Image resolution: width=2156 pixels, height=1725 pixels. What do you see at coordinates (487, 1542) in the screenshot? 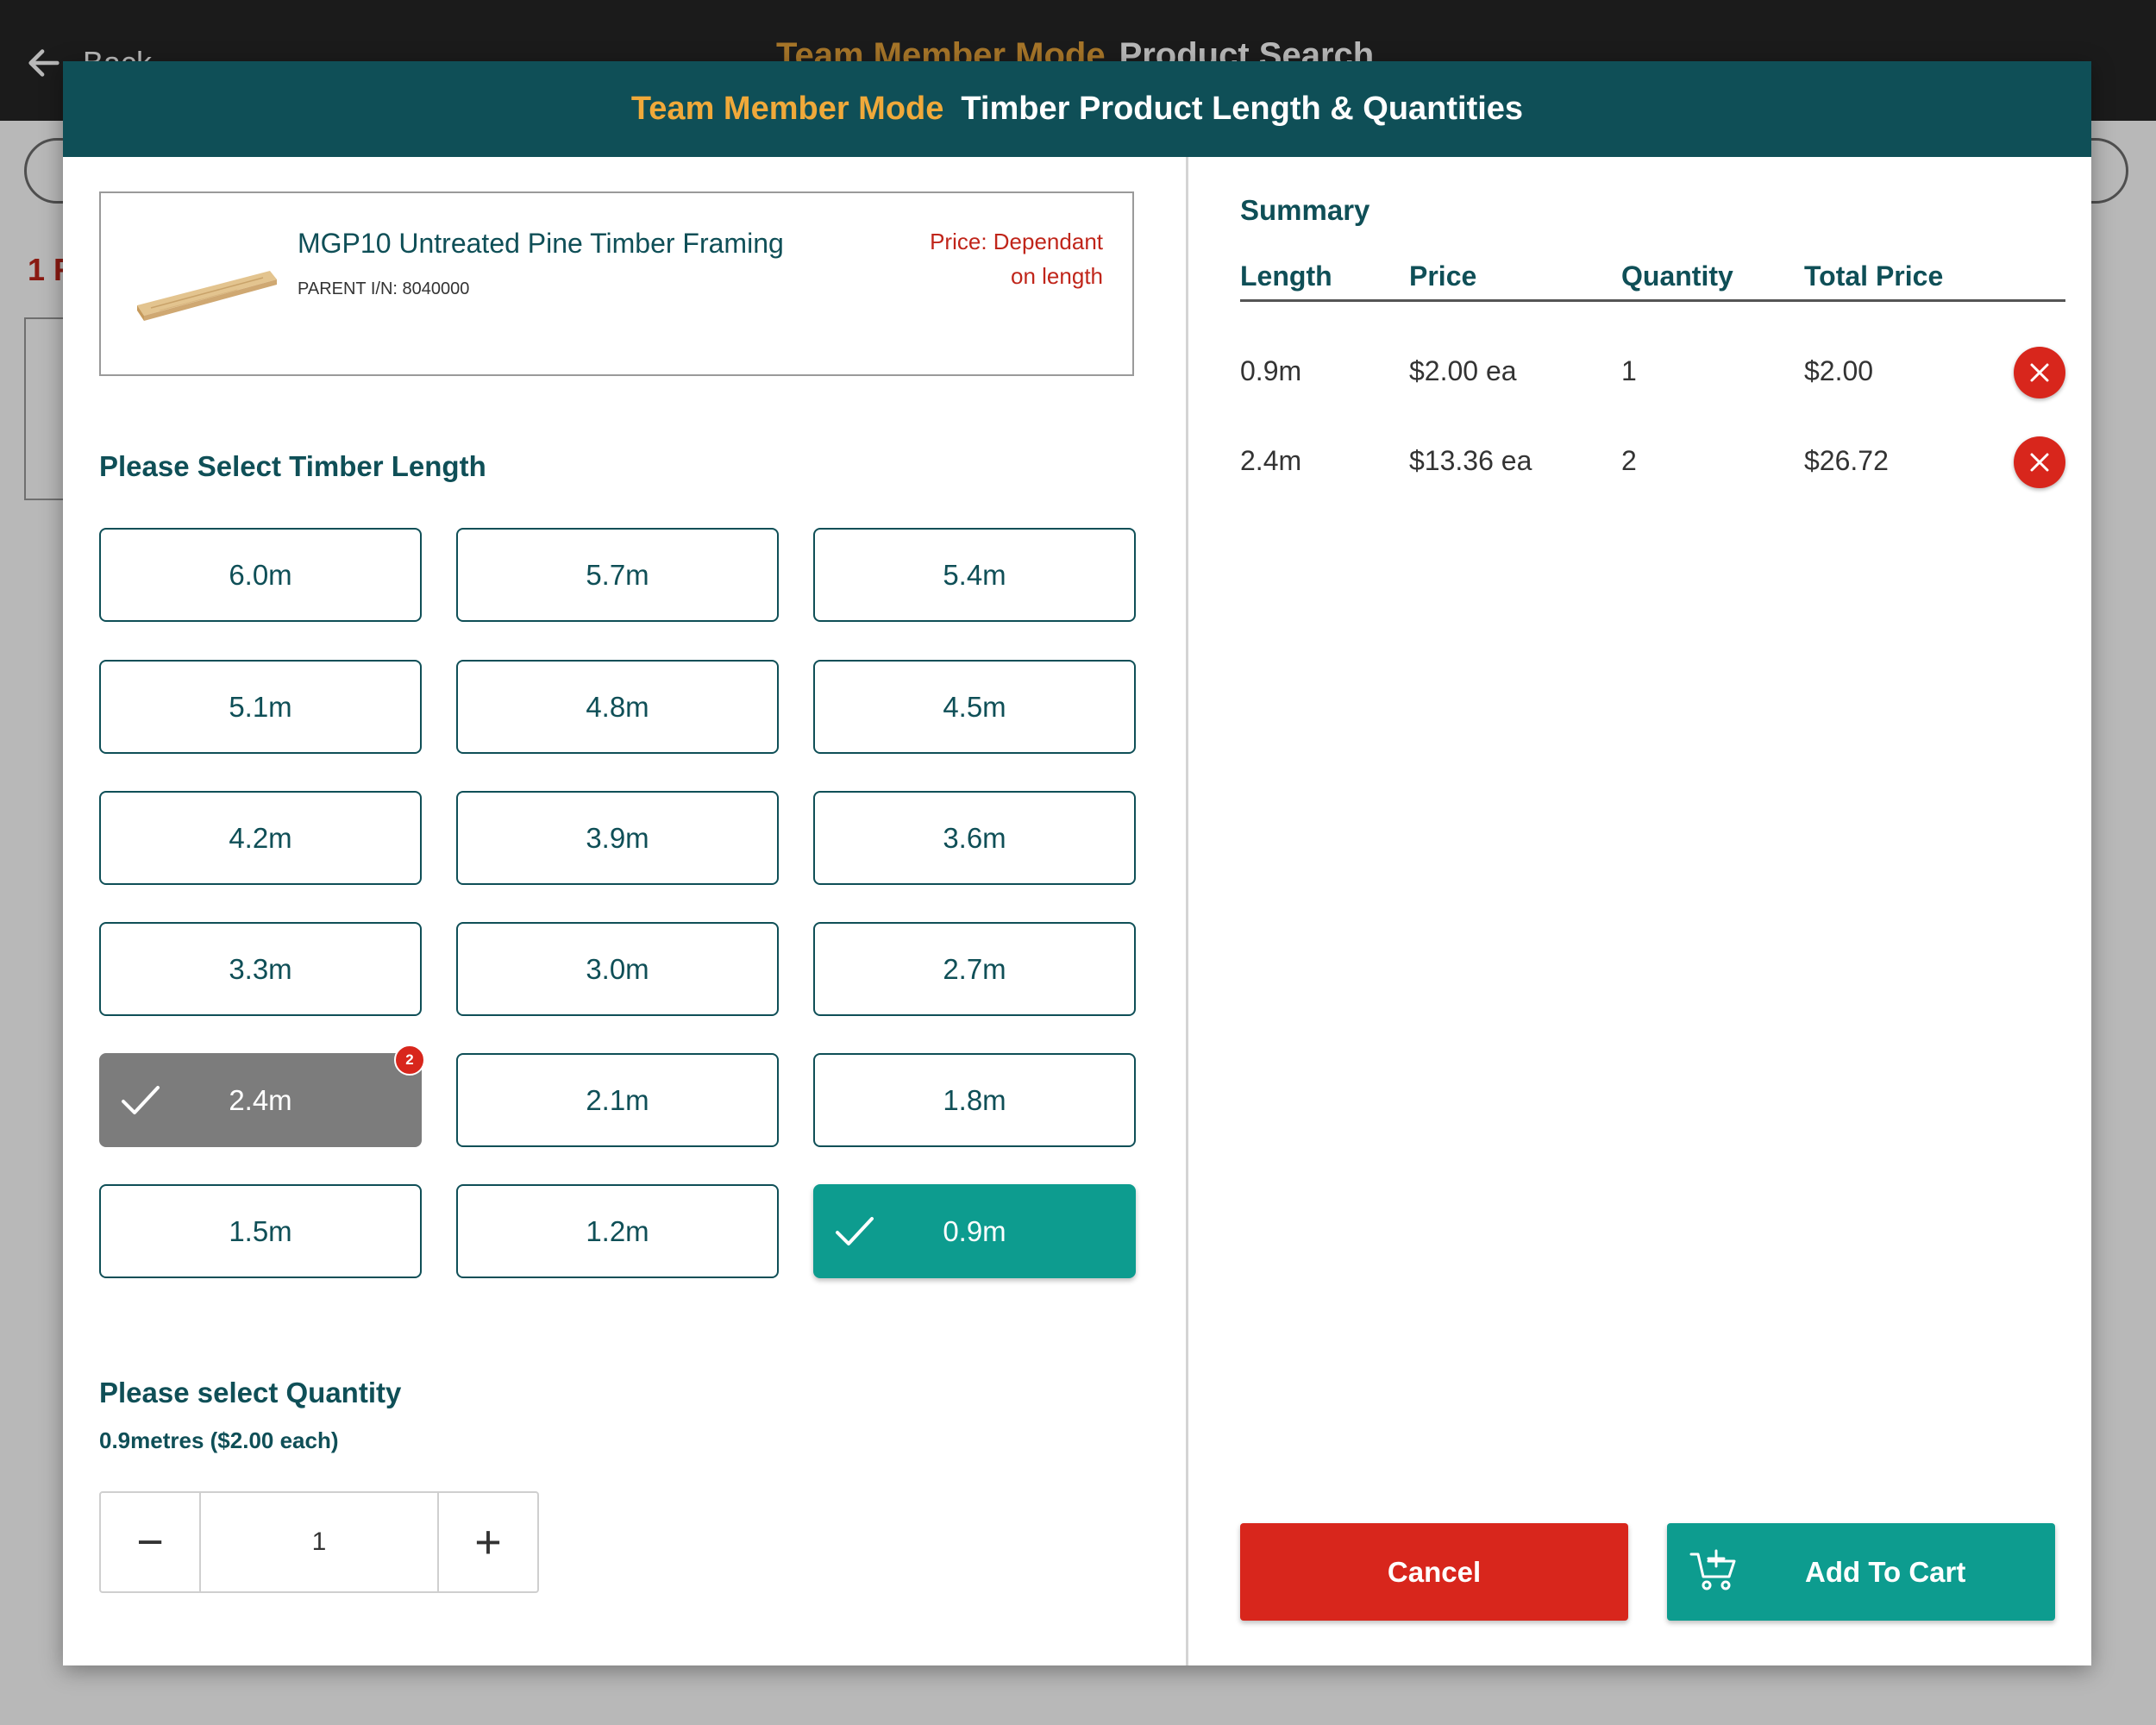
I see `increment-button: +` at bounding box center [487, 1542].